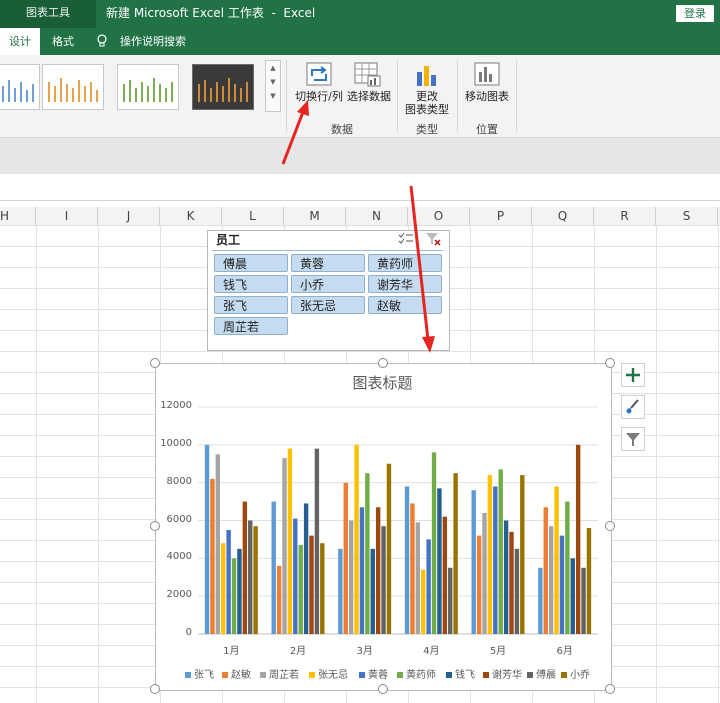  I want to click on bar-黄蓉-1月, so click(228, 581).